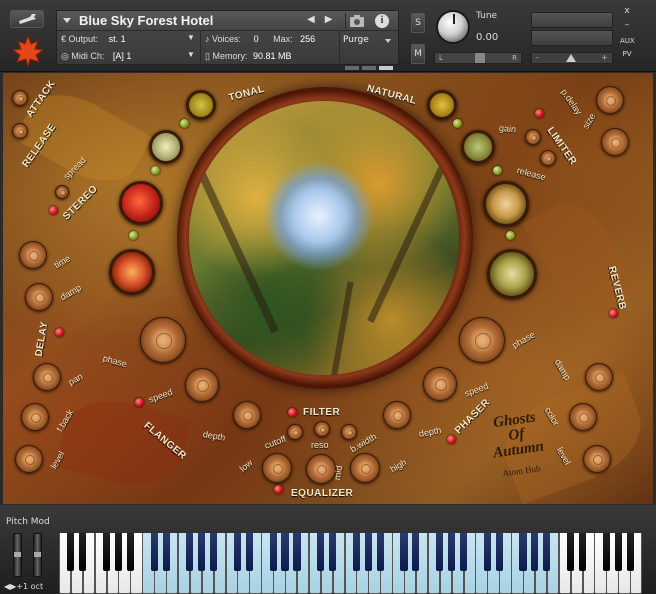 The width and height of the screenshot is (656, 594). I want to click on midi-row: ◎ Midi Ch: [A] 1, so click(96, 56).